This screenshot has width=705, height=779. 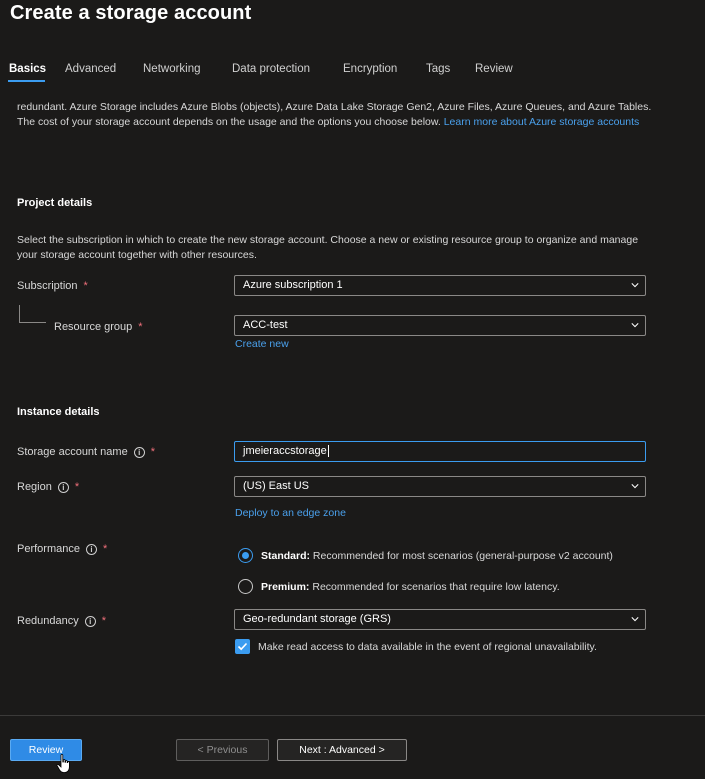 I want to click on storage-account-name-label-text: Storage account name, so click(x=72, y=452).